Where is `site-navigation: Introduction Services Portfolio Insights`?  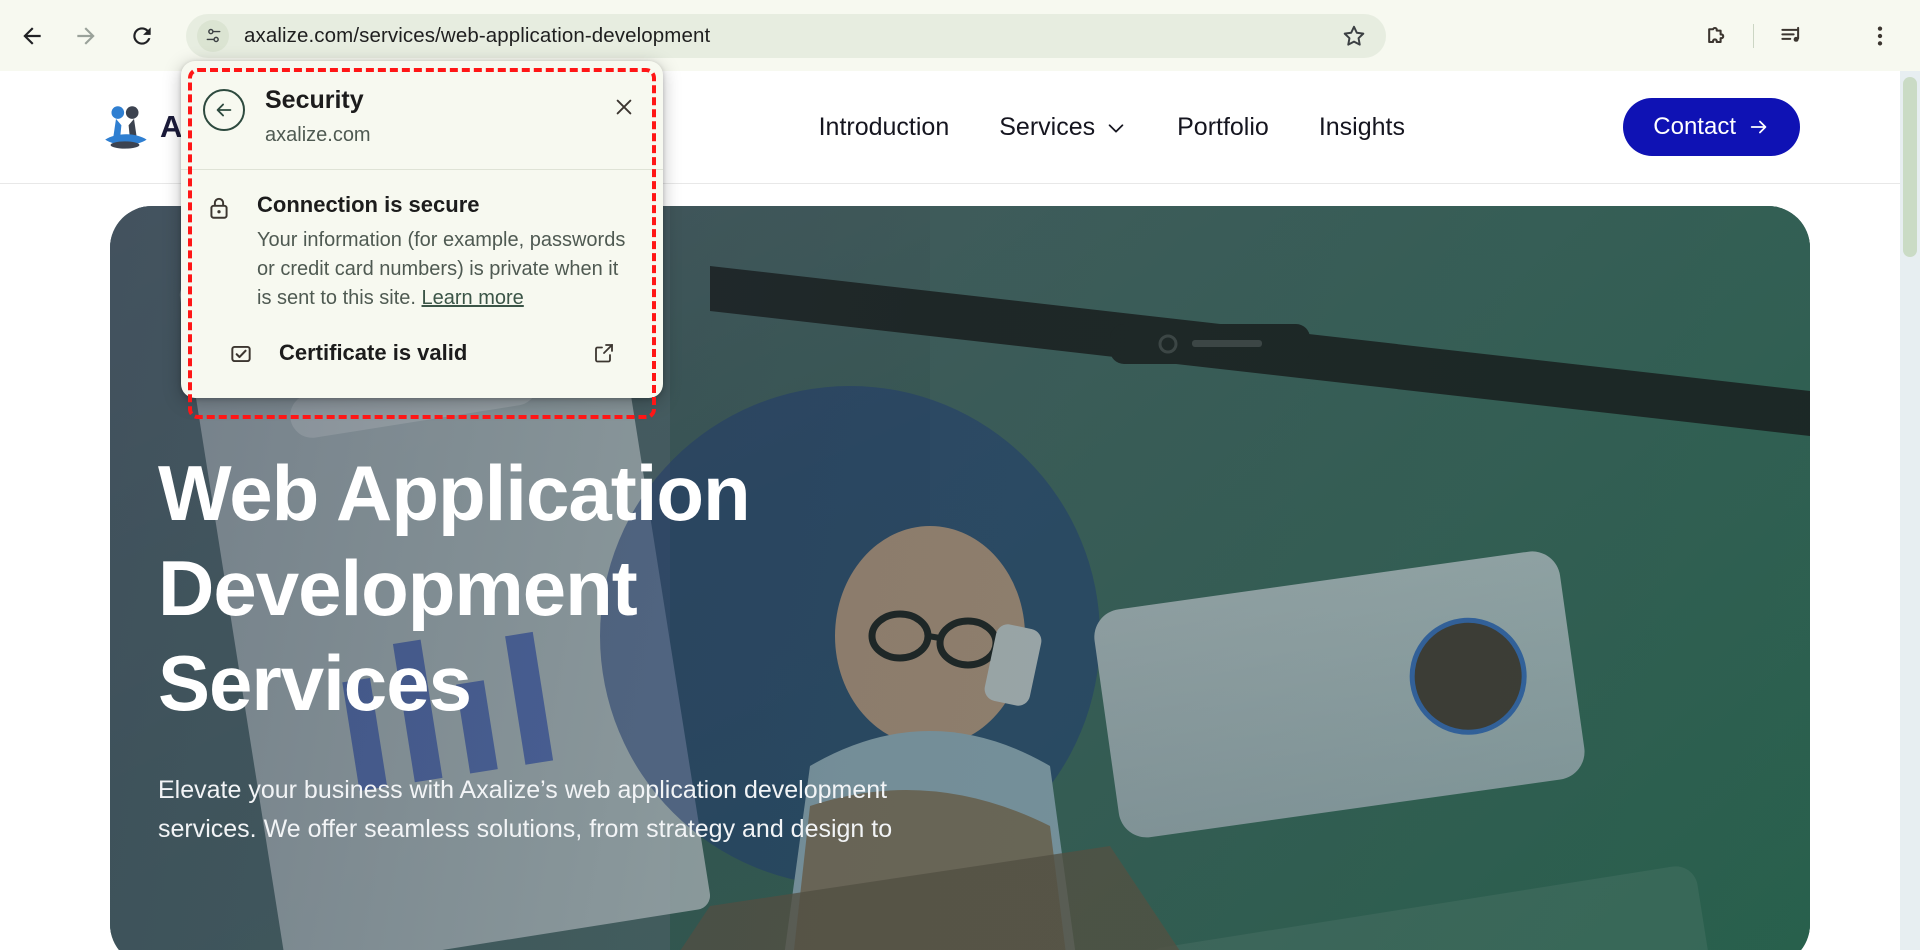 site-navigation: Introduction Services Portfolio Insights is located at coordinates (1112, 127).